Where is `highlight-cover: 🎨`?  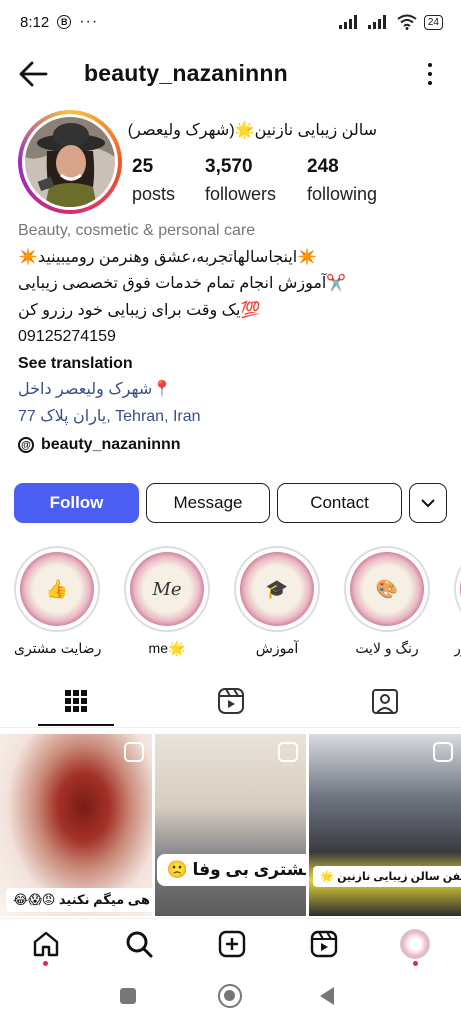
highlight-cover: 🎨 is located at coordinates (387, 589).